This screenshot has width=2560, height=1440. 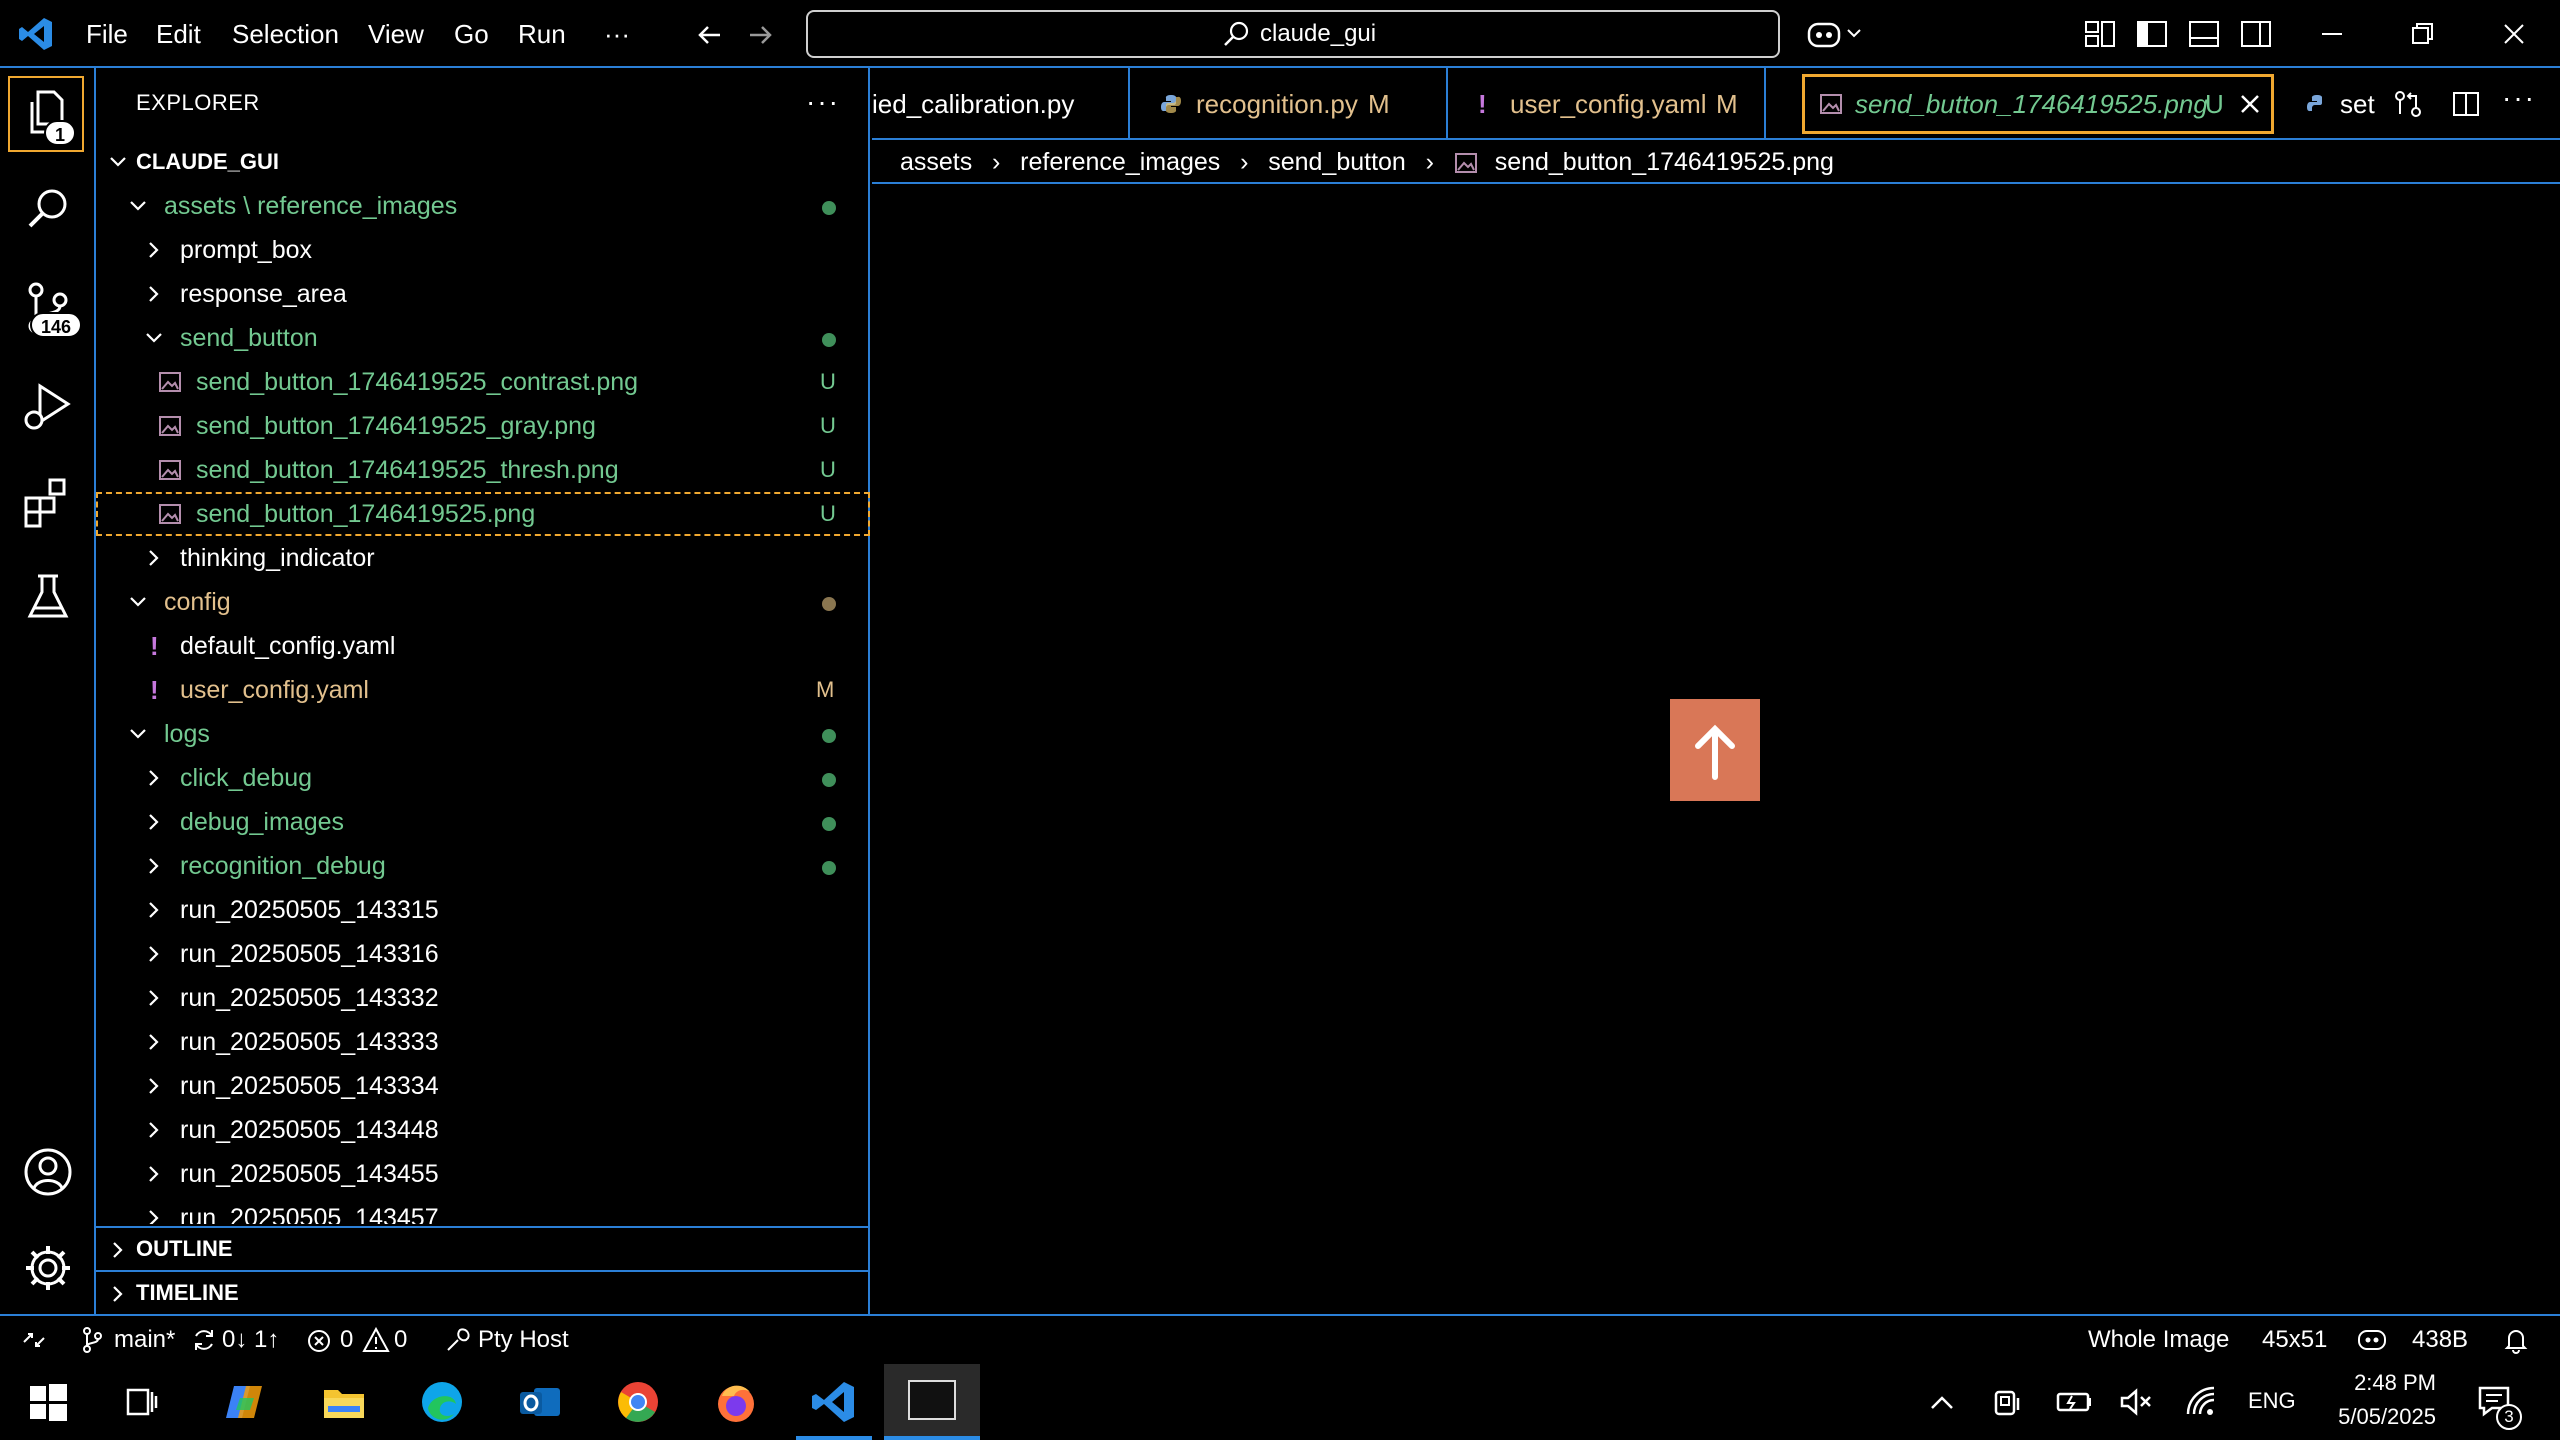 I want to click on outlook-icon, so click(x=540, y=1402).